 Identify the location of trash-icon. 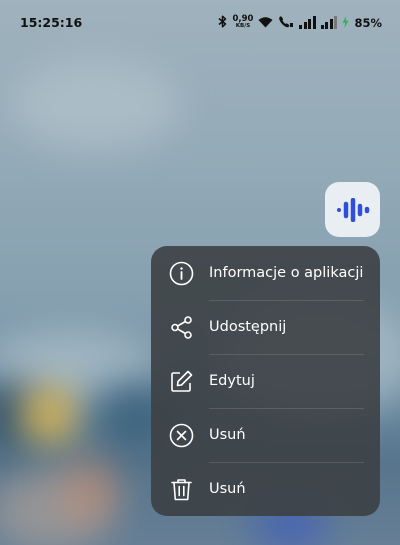
(181, 489).